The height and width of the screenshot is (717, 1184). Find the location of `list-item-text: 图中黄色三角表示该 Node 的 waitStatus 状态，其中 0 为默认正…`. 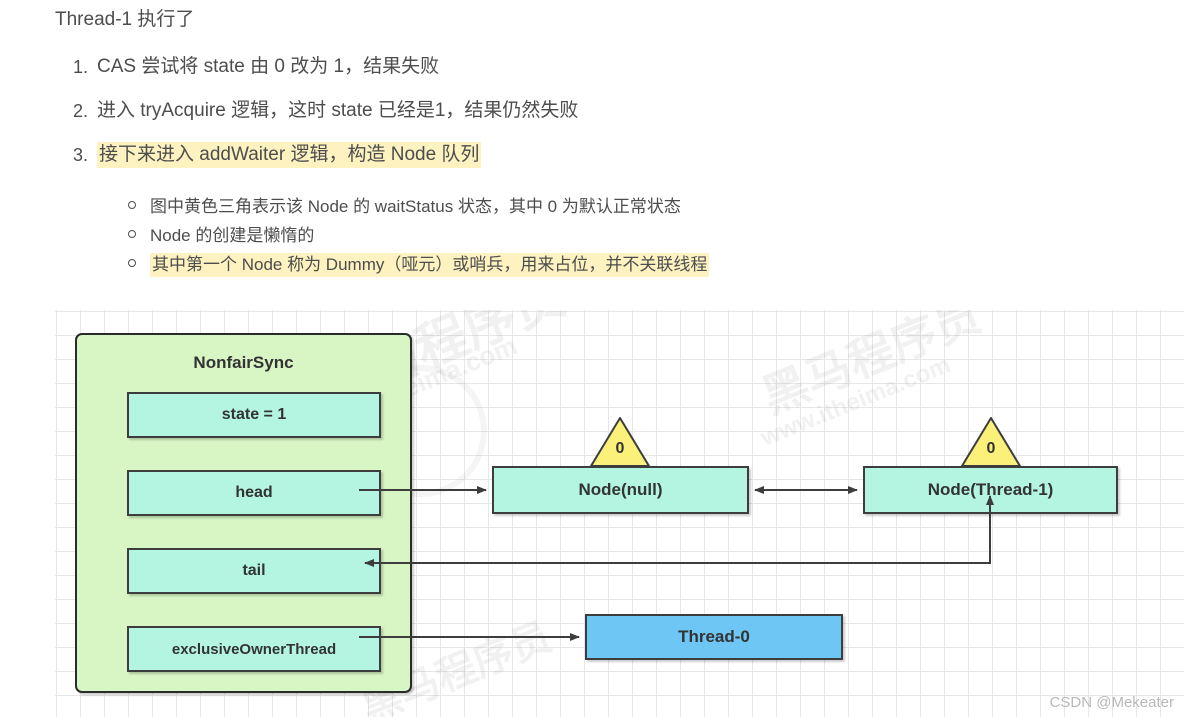

list-item-text: 图中黄色三角表示该 Node 的 waitStatus 状态，其中 0 为默认正… is located at coordinates (415, 206).